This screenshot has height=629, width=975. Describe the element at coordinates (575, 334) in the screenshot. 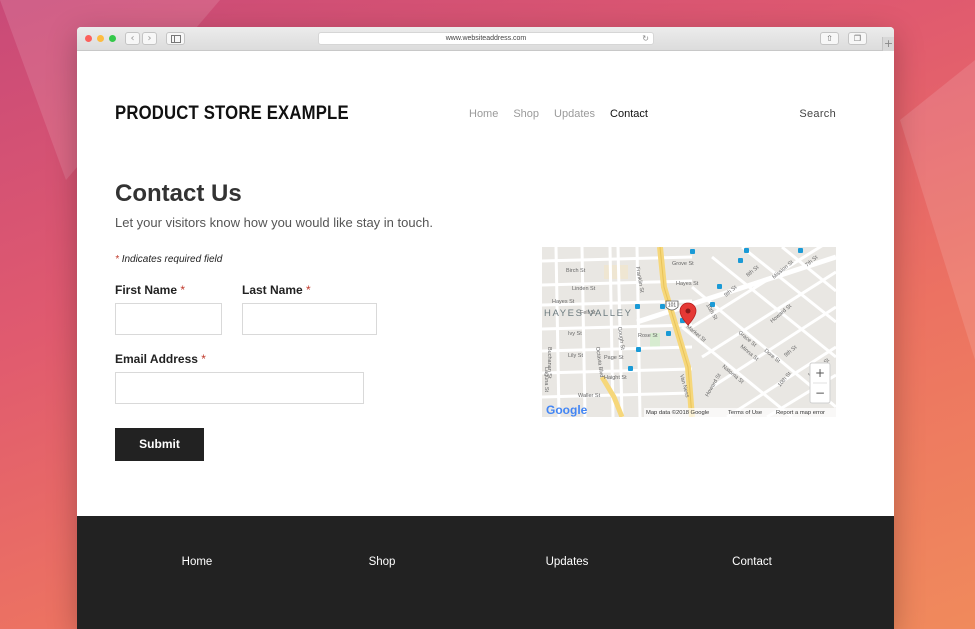

I see `street-label: Ivy St` at that location.